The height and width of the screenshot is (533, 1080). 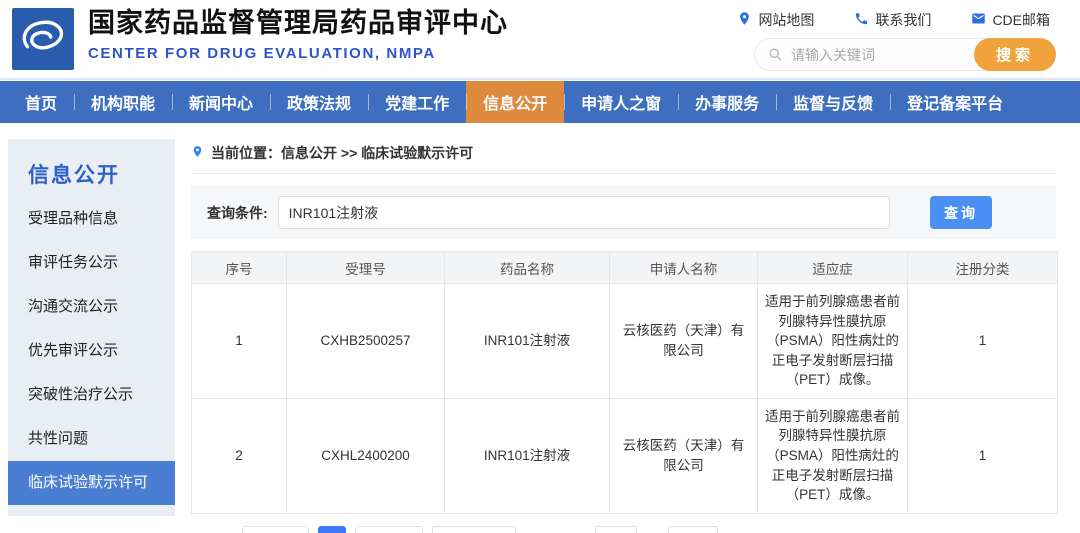 I want to click on quick-link-contact: 联系我们, so click(x=892, y=20).